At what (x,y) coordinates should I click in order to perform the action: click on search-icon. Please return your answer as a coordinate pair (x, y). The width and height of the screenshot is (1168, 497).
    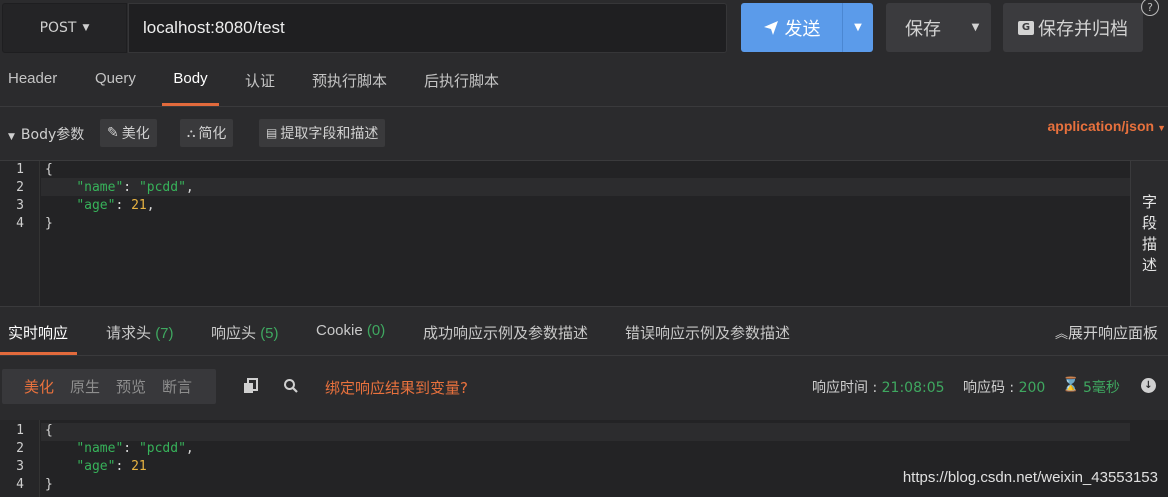
    Looking at the image, I should click on (291, 386).